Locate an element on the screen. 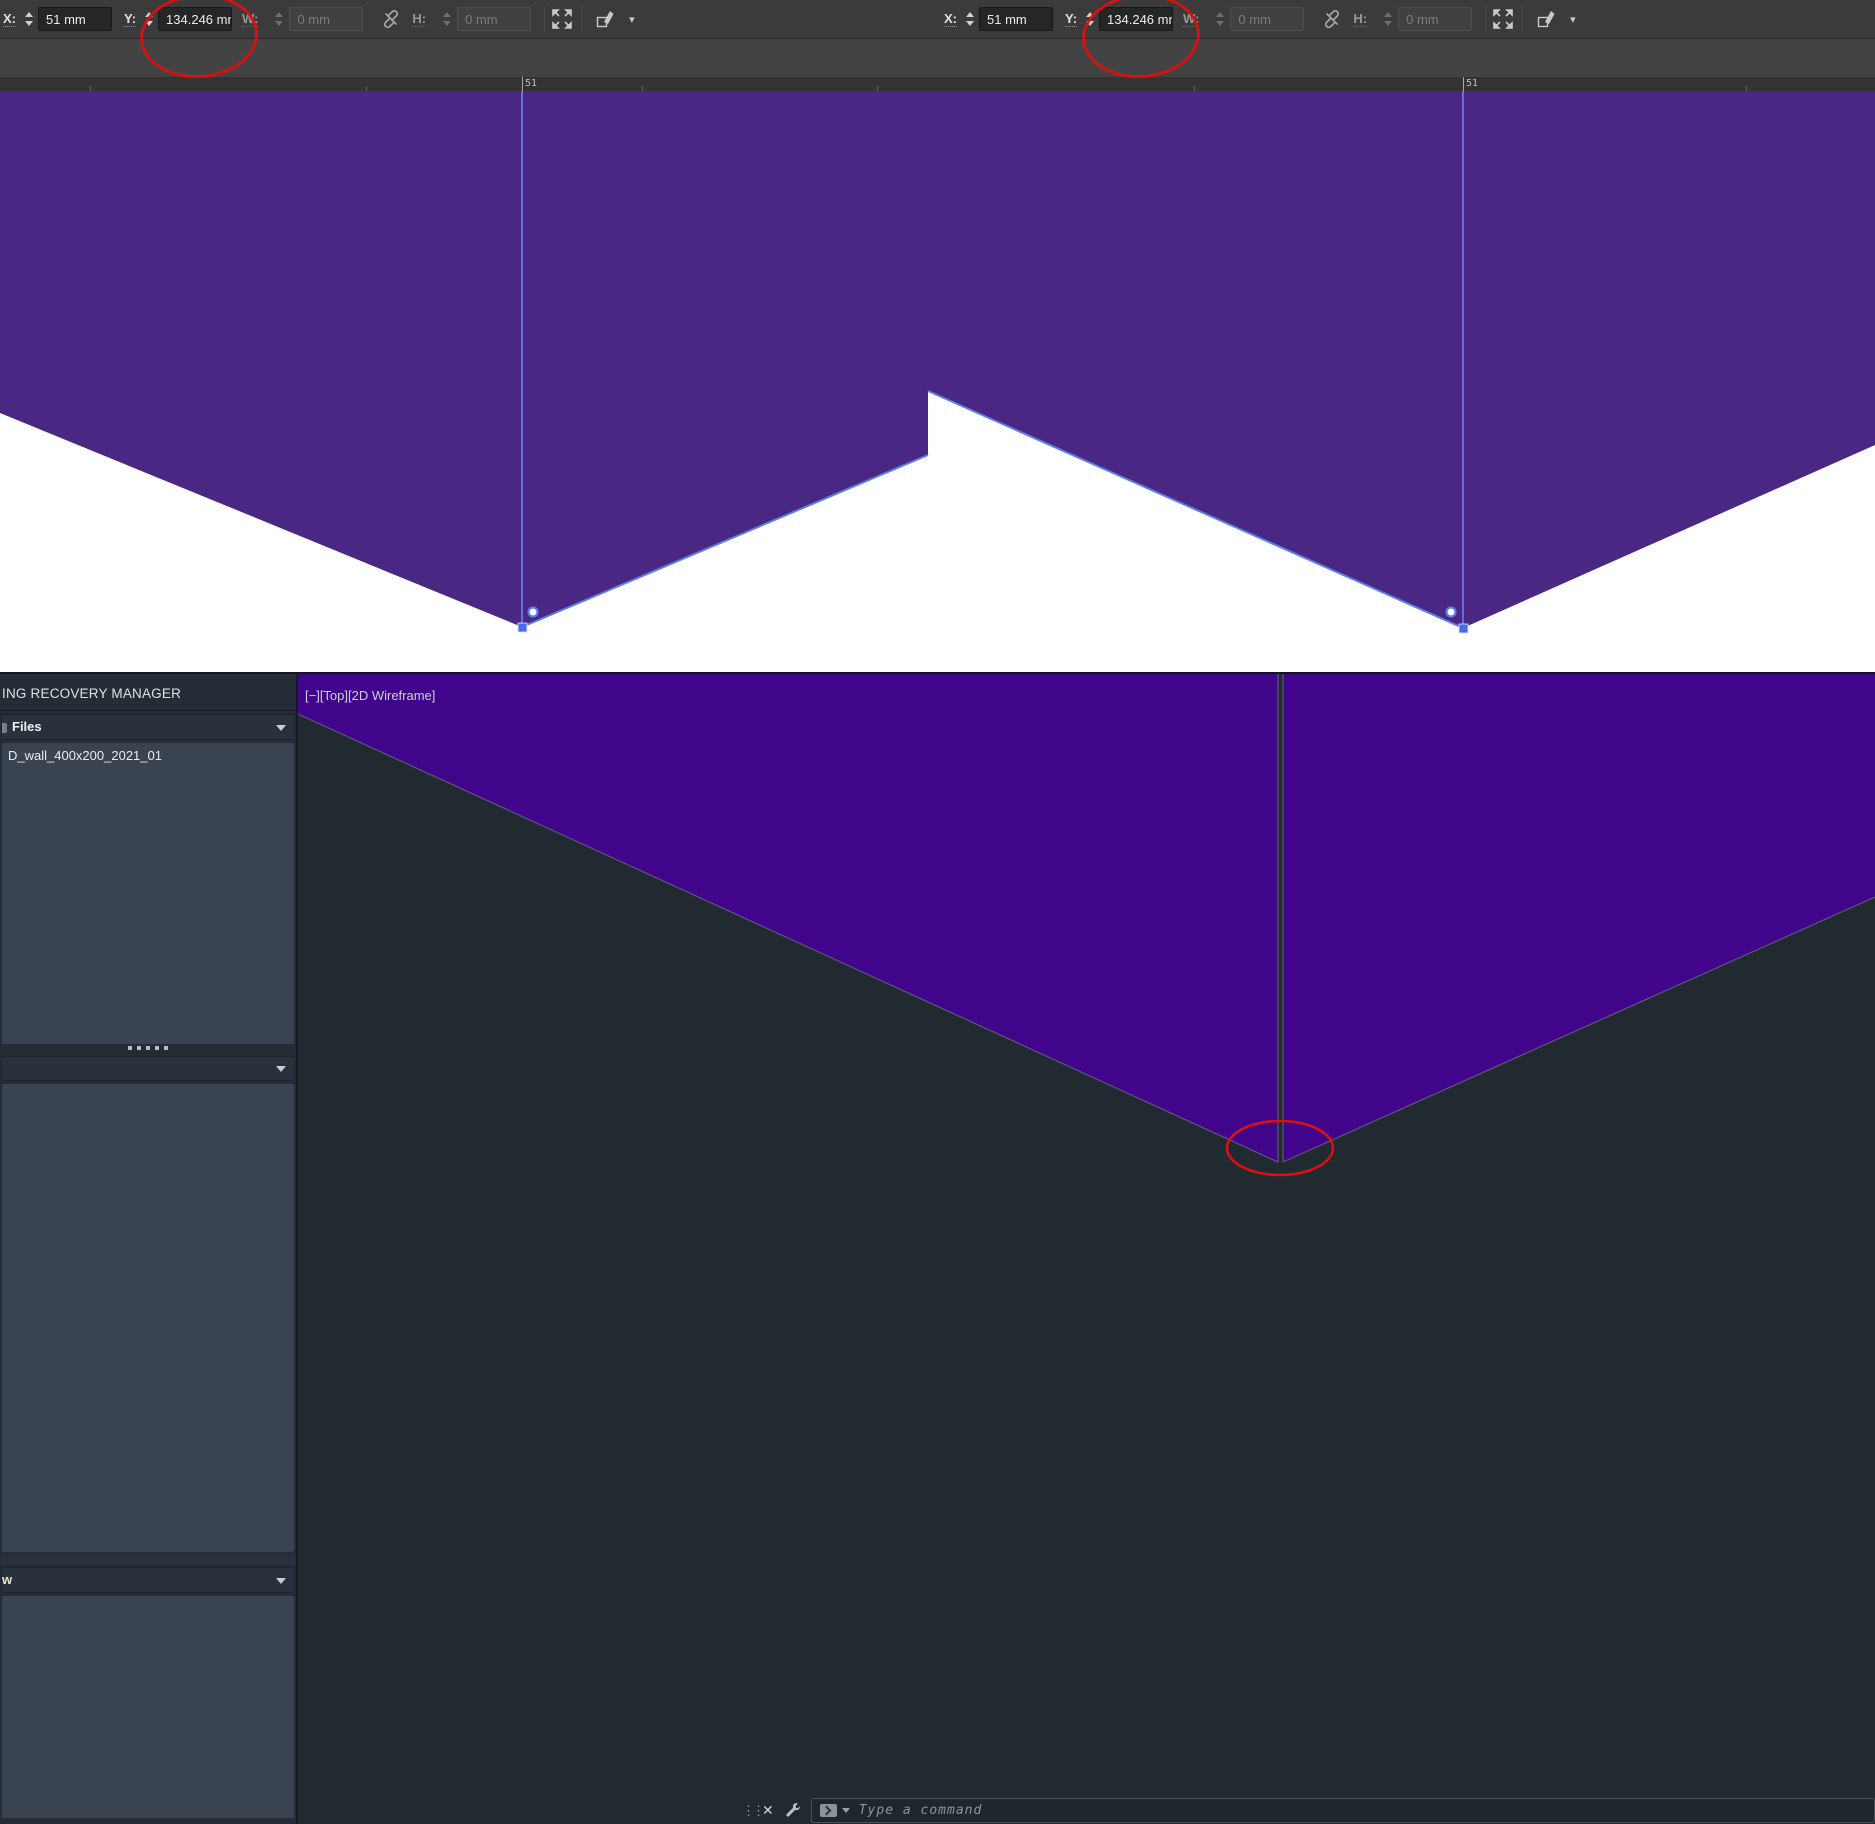 This screenshot has width=1875, height=1824. viewport-controls-label: [−][Top][2D Wireframe] is located at coordinates (370, 695).